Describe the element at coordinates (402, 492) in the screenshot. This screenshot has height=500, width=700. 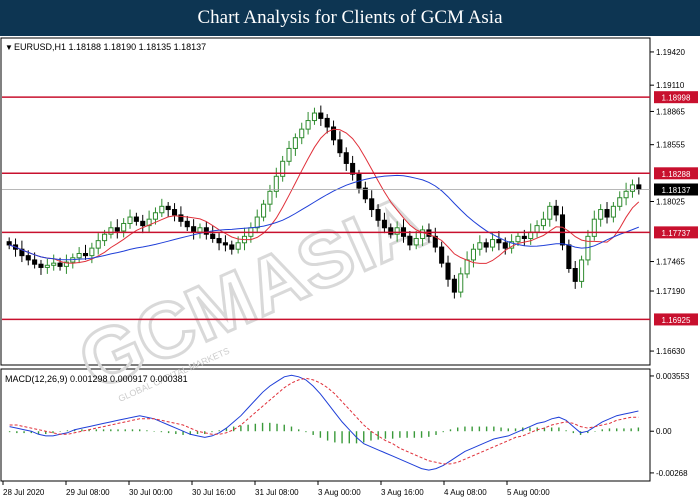
I see `time-axis-label: 3 Aug 16:00` at that location.